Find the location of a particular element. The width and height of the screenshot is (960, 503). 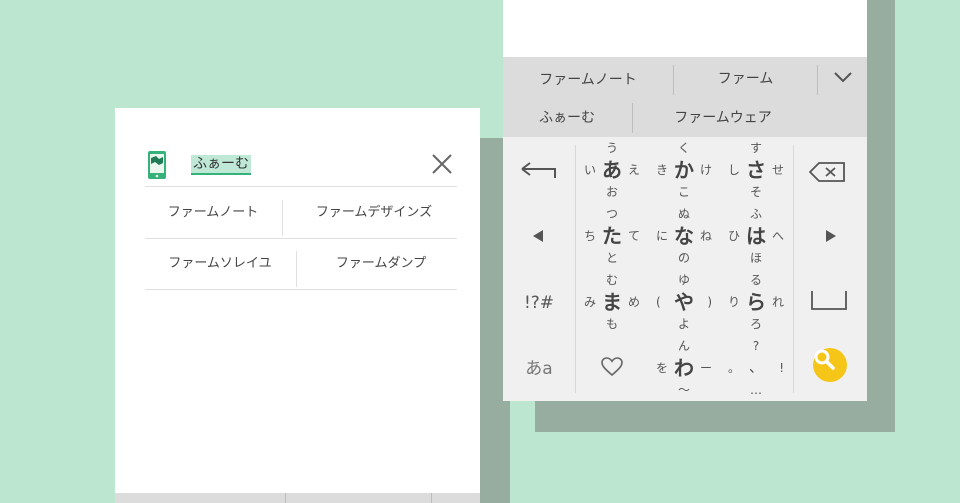

kana-key-ta: つ ち た て と is located at coordinates (612, 236).